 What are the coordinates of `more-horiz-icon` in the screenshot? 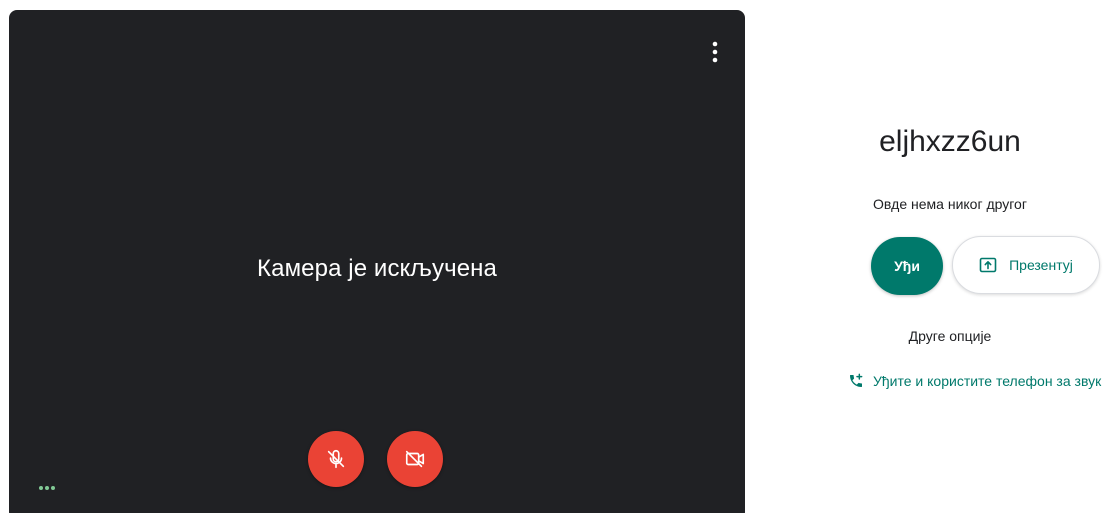 It's located at (47, 488).